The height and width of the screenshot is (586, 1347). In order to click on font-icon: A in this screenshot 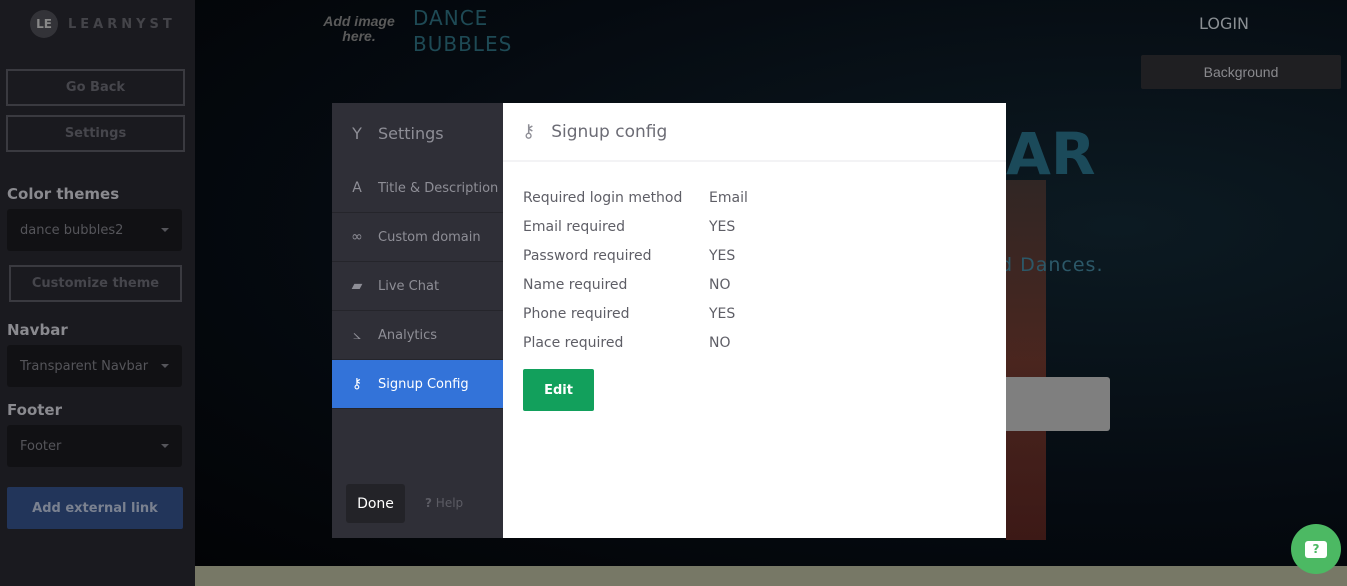, I will do `click(357, 188)`.